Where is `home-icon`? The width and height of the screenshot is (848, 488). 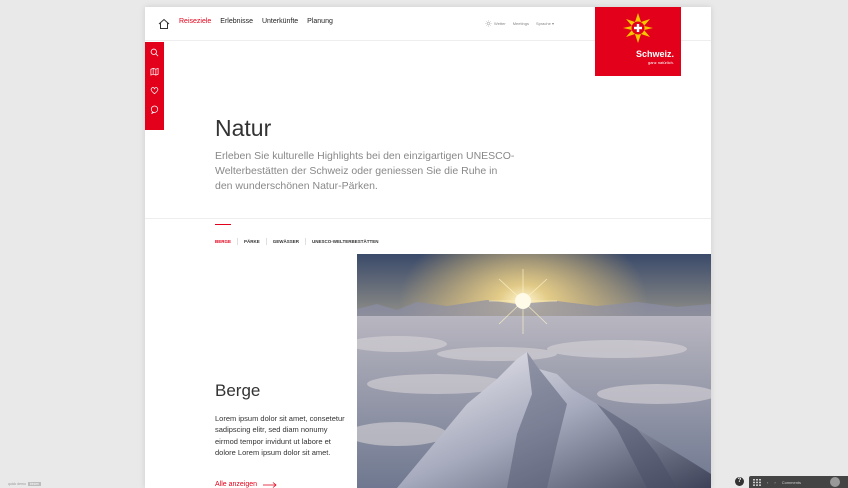
home-icon is located at coordinates (164, 24).